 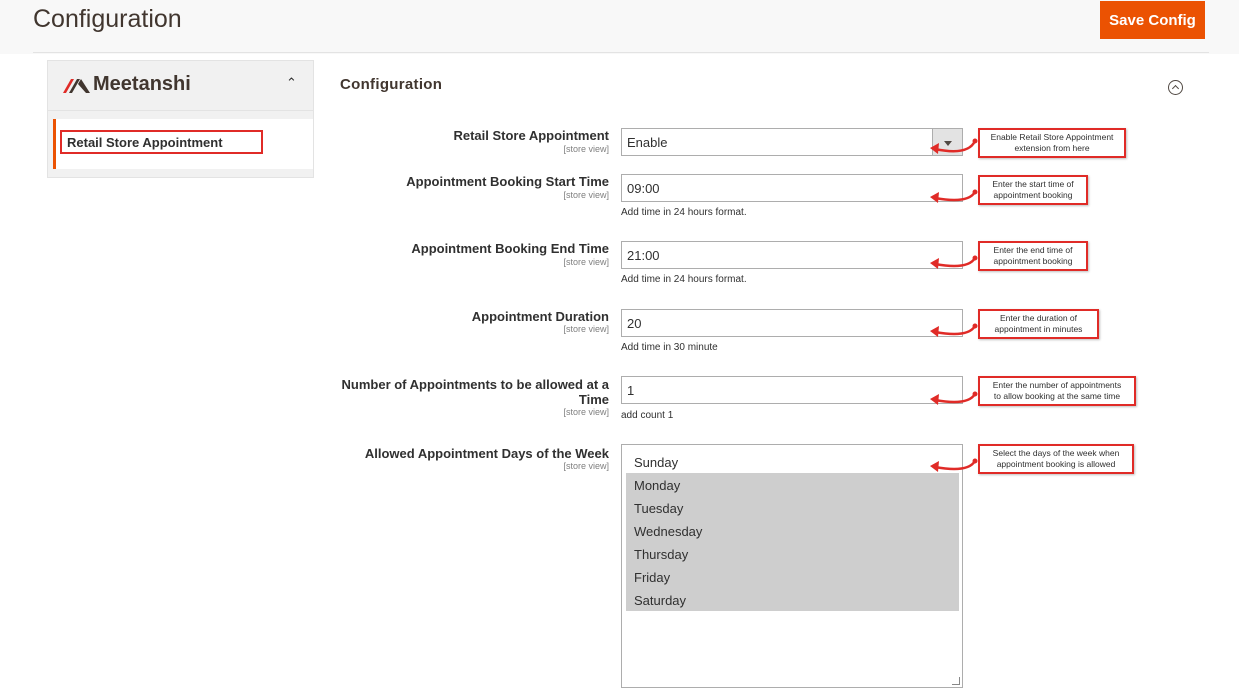 I want to click on day-option-monday: Monday, so click(x=792, y=484).